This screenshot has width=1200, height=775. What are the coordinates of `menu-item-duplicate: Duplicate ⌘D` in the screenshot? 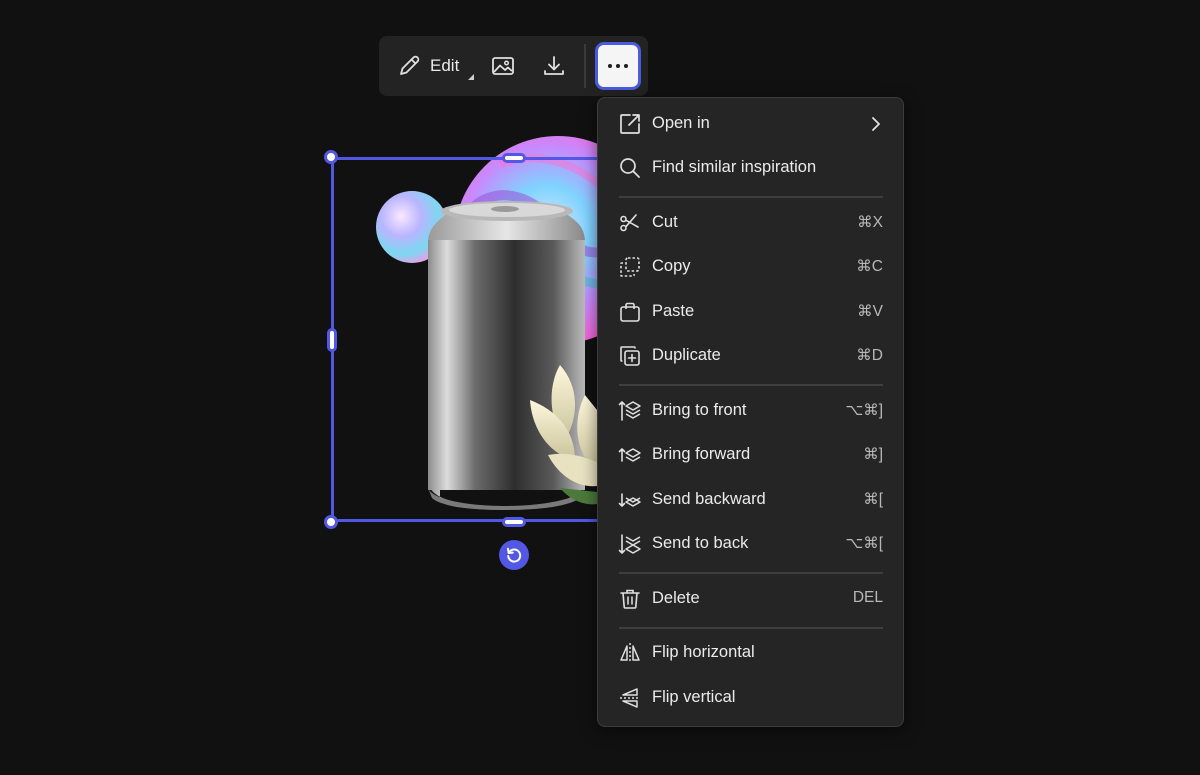 It's located at (750, 356).